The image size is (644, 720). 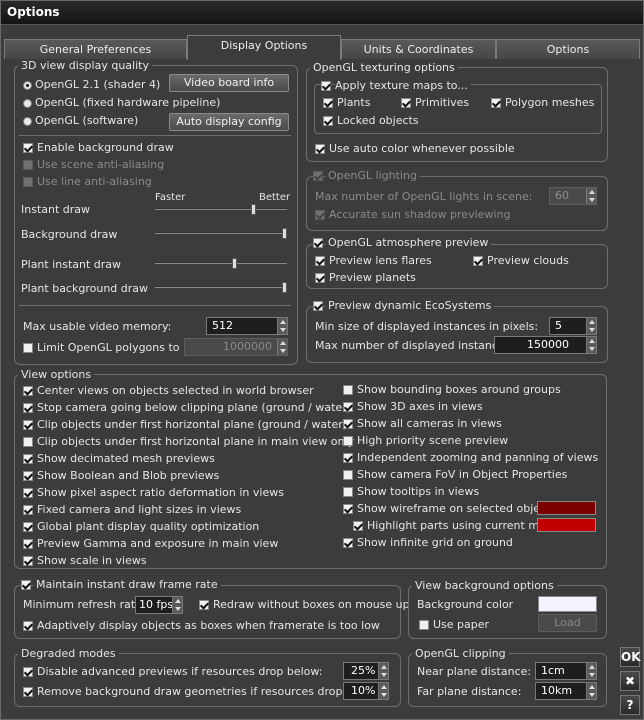 What do you see at coordinates (348, 543) in the screenshot?
I see `infinite-grid-checkbox` at bounding box center [348, 543].